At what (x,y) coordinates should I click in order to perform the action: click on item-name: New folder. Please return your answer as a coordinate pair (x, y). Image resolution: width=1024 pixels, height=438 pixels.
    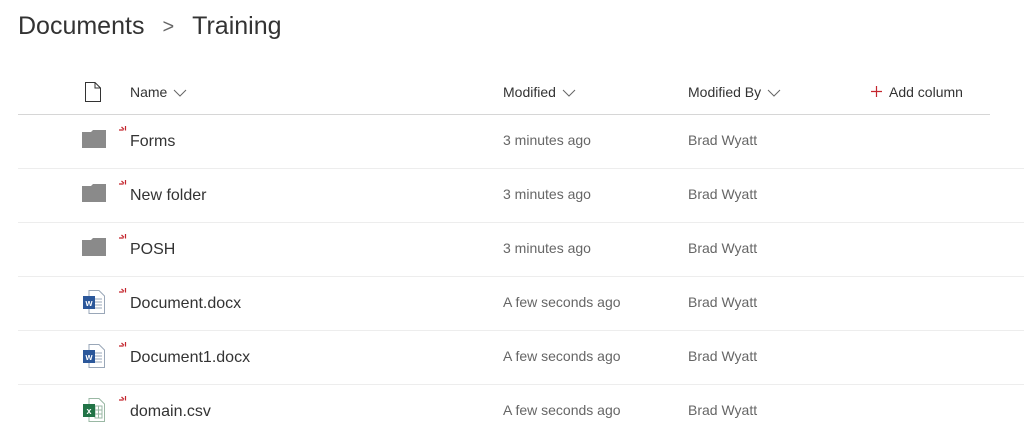
    Looking at the image, I should click on (168, 196).